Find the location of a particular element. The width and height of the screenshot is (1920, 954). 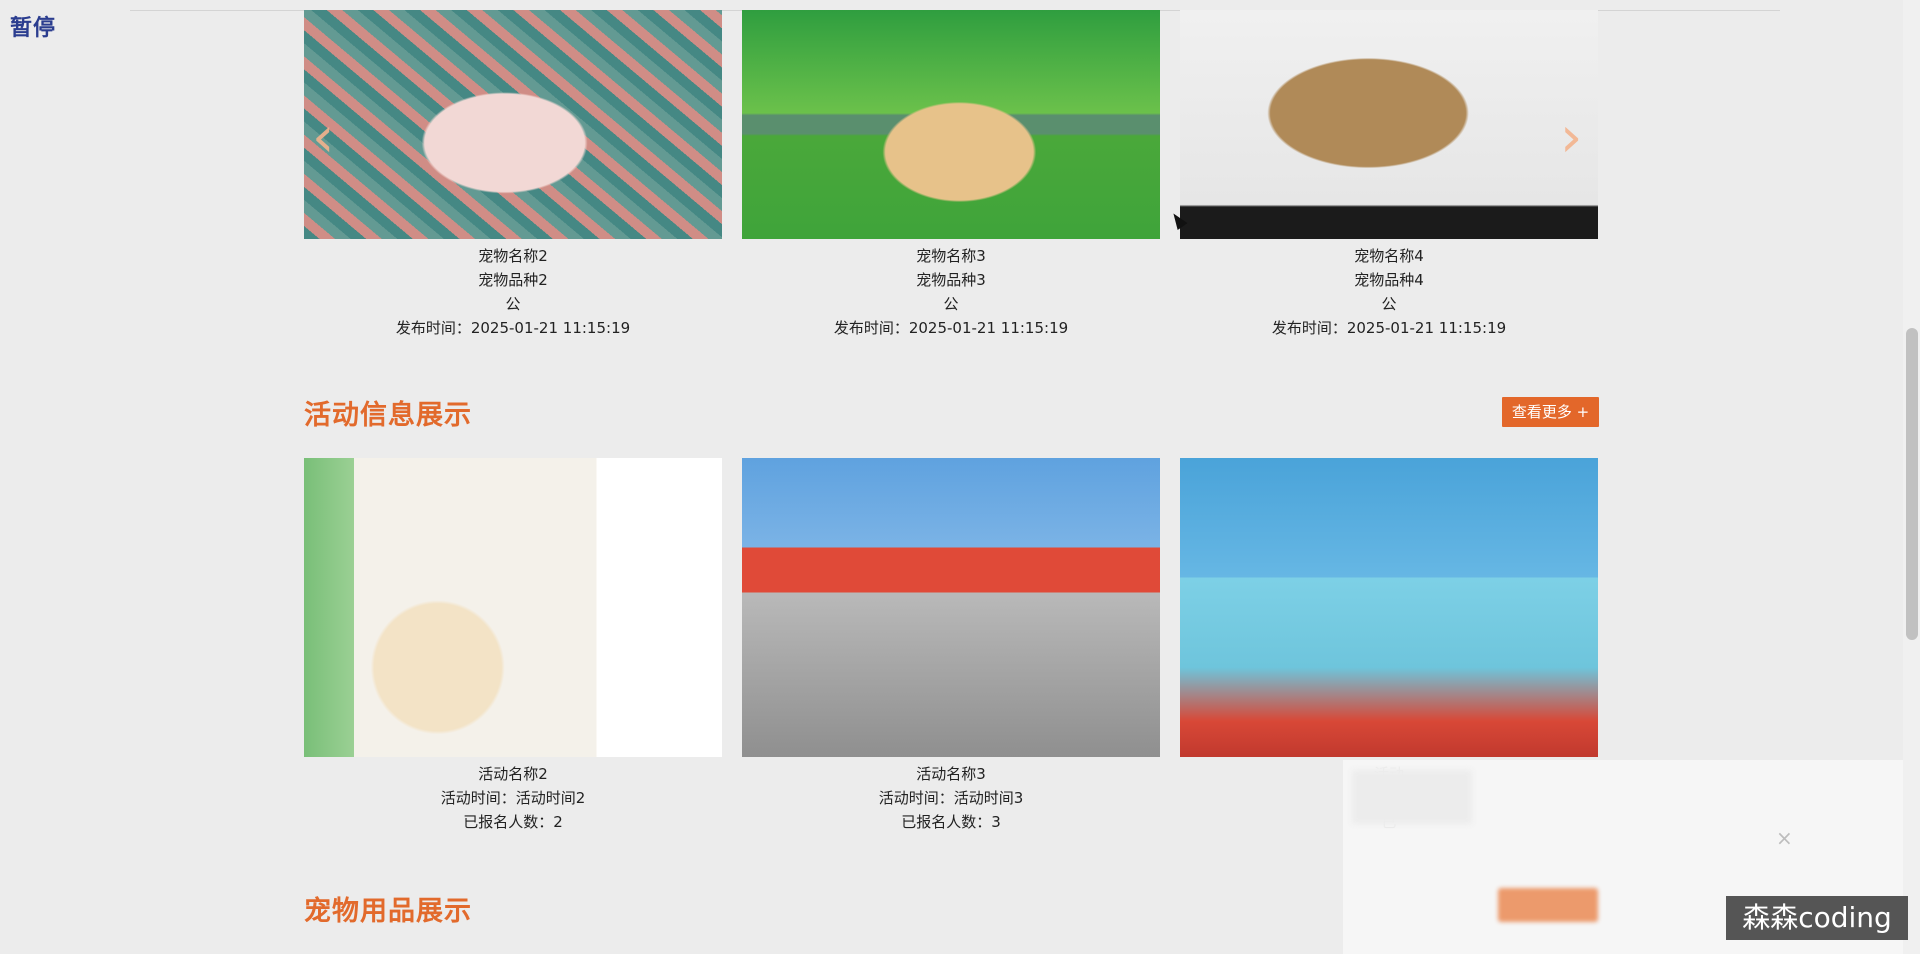

blurred-popup-content is located at coordinates (1412, 797).